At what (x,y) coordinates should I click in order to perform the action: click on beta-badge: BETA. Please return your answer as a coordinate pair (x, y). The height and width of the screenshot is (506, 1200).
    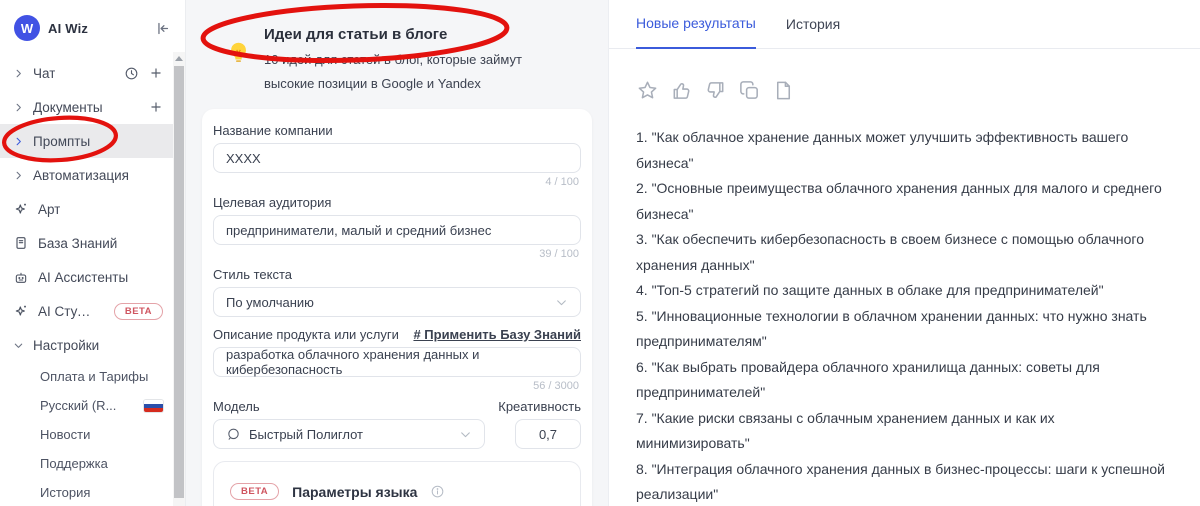
    Looking at the image, I should click on (138, 311).